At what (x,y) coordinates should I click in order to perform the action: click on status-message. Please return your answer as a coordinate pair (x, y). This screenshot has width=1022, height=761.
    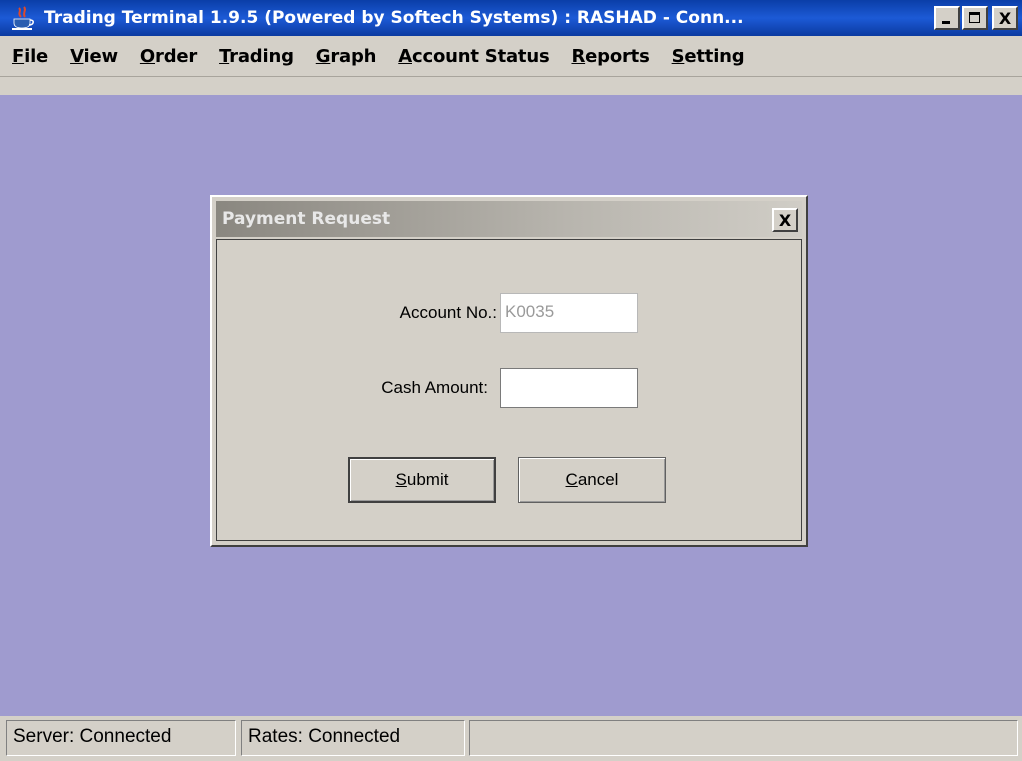
    Looking at the image, I should click on (743, 738).